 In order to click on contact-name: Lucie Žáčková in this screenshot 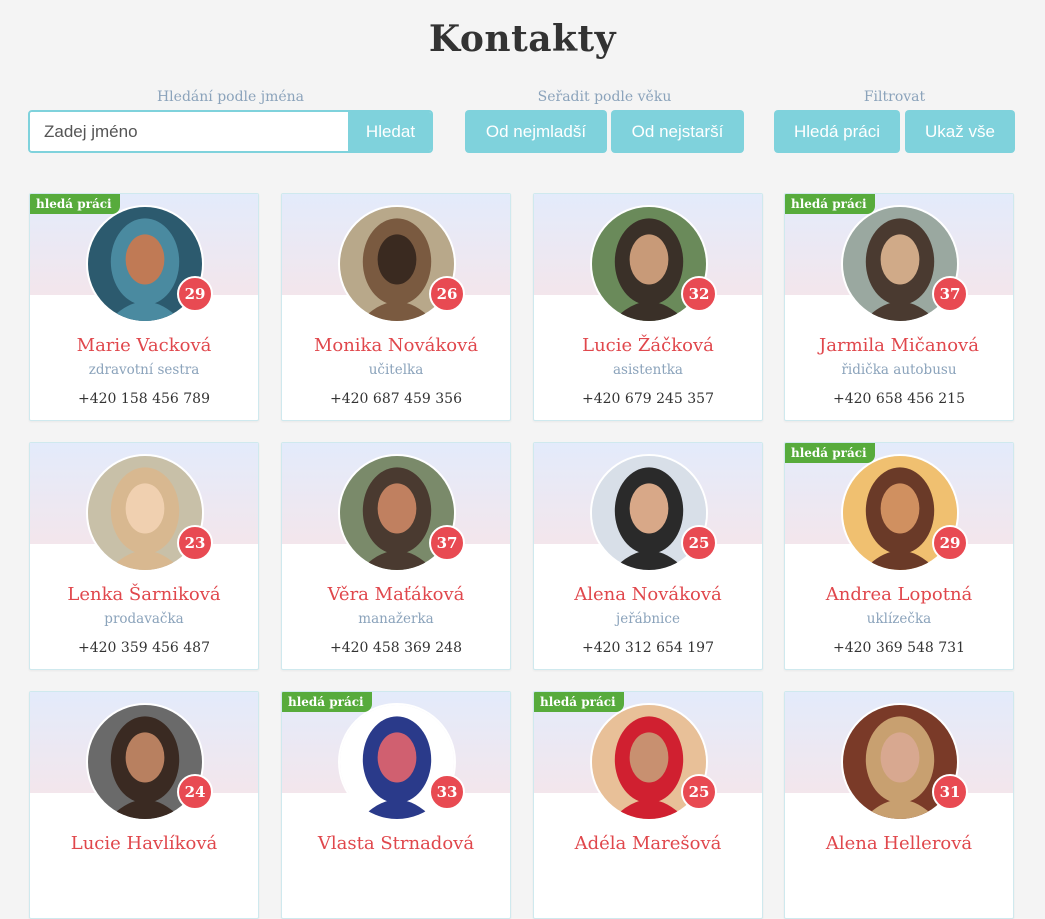, I will do `click(648, 345)`.